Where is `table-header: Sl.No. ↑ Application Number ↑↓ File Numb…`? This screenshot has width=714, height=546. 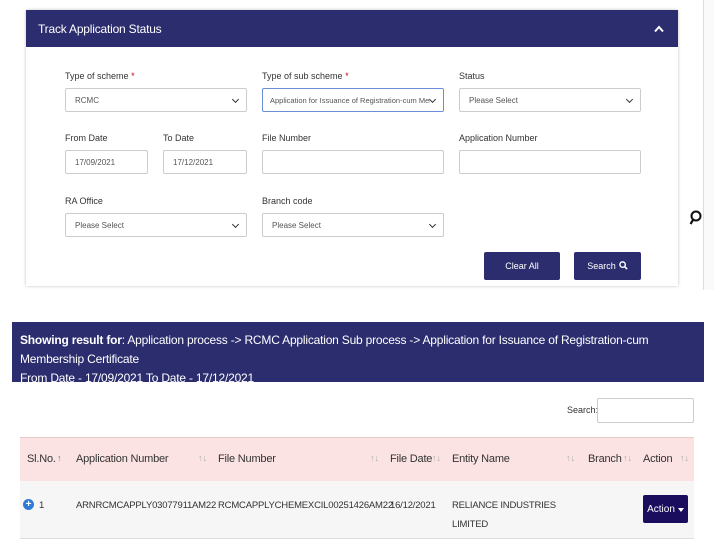 table-header: Sl.No. ↑ Application Number ↑↓ File Numb… is located at coordinates (357, 459).